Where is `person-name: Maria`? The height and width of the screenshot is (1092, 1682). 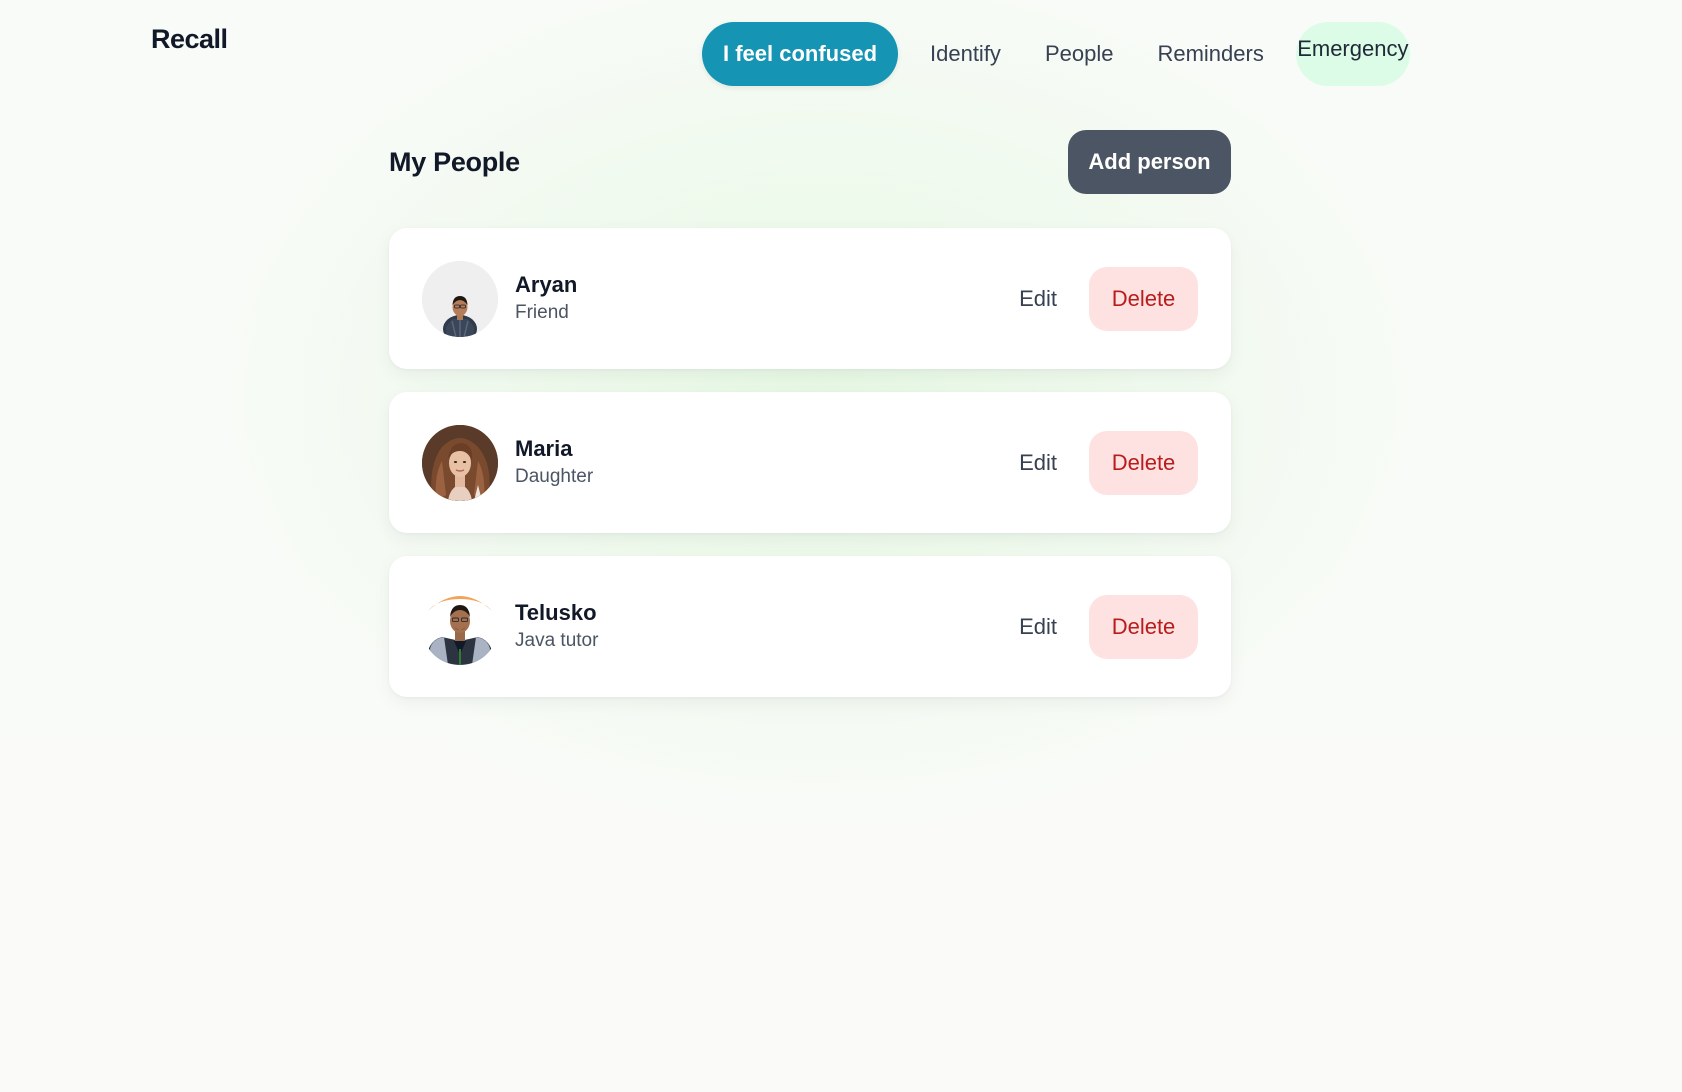 person-name: Maria is located at coordinates (544, 448).